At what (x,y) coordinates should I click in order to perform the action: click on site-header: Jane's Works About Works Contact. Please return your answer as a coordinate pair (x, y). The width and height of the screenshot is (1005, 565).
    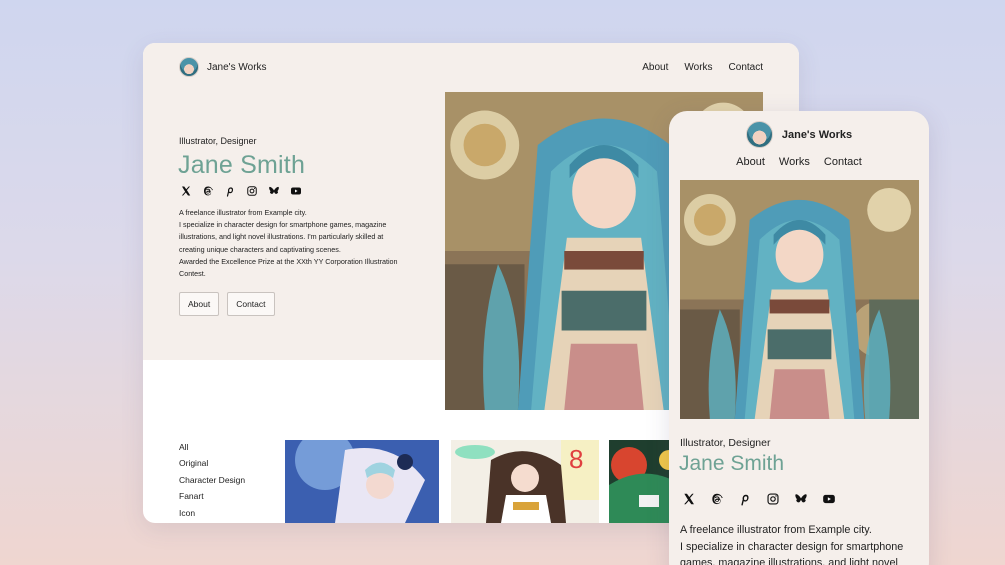
    Looking at the image, I should click on (471, 67).